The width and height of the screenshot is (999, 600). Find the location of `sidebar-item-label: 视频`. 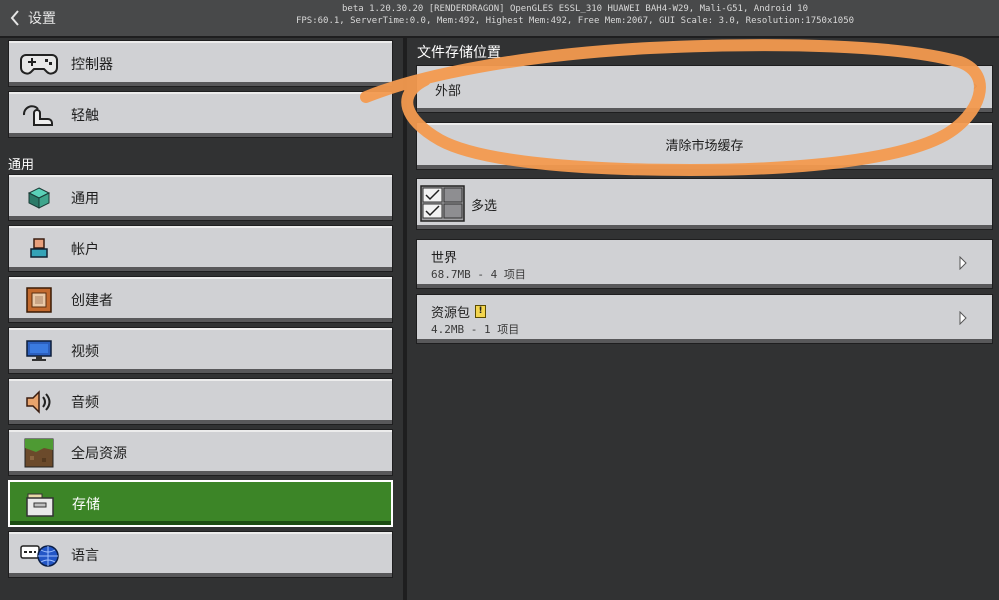

sidebar-item-label: 视频 is located at coordinates (85, 351).